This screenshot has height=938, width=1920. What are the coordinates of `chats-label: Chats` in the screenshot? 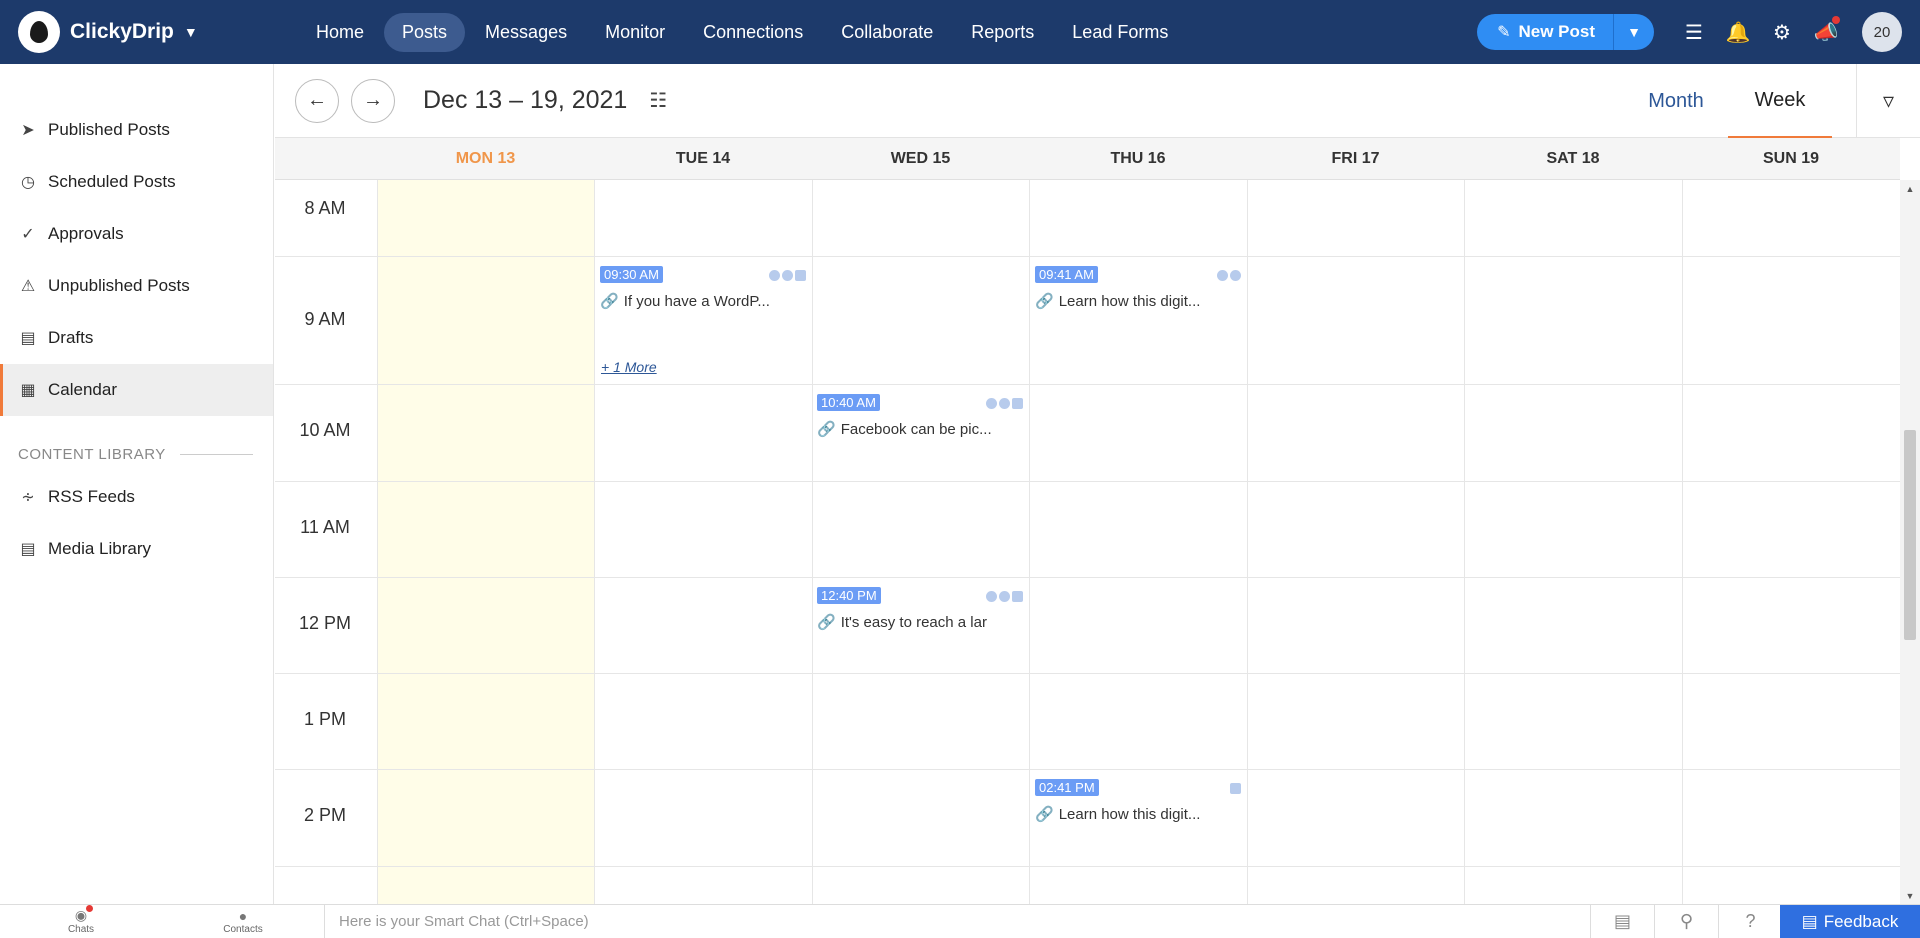 It's located at (81, 929).